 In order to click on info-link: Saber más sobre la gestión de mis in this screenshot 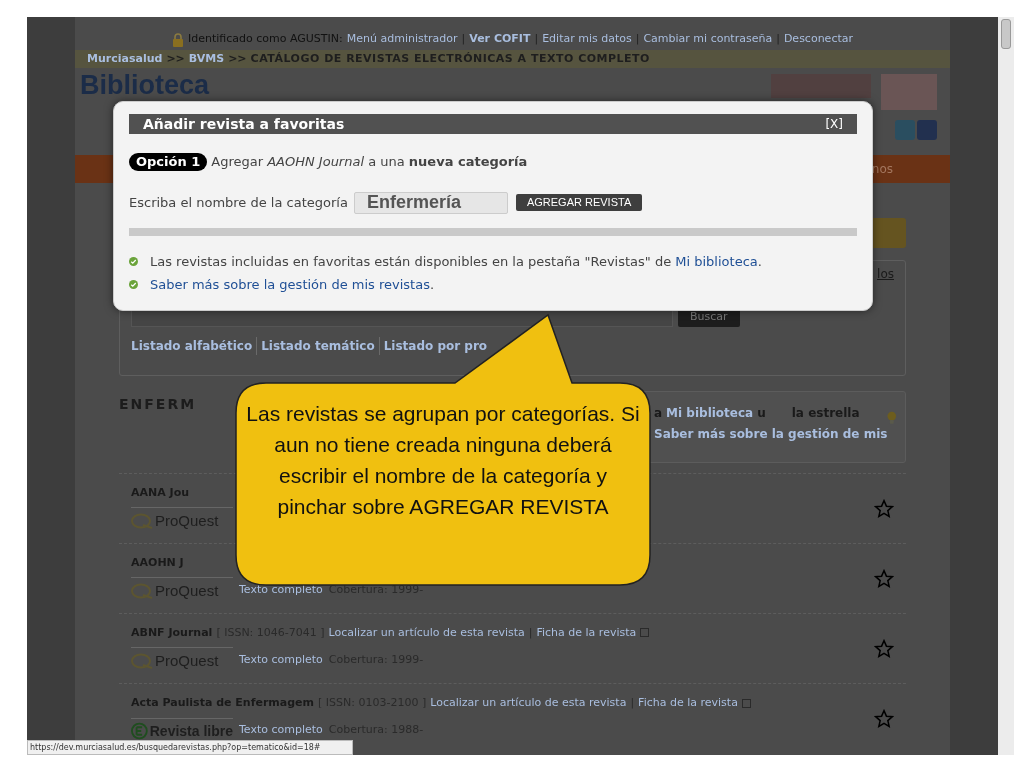, I will do `click(771, 434)`.